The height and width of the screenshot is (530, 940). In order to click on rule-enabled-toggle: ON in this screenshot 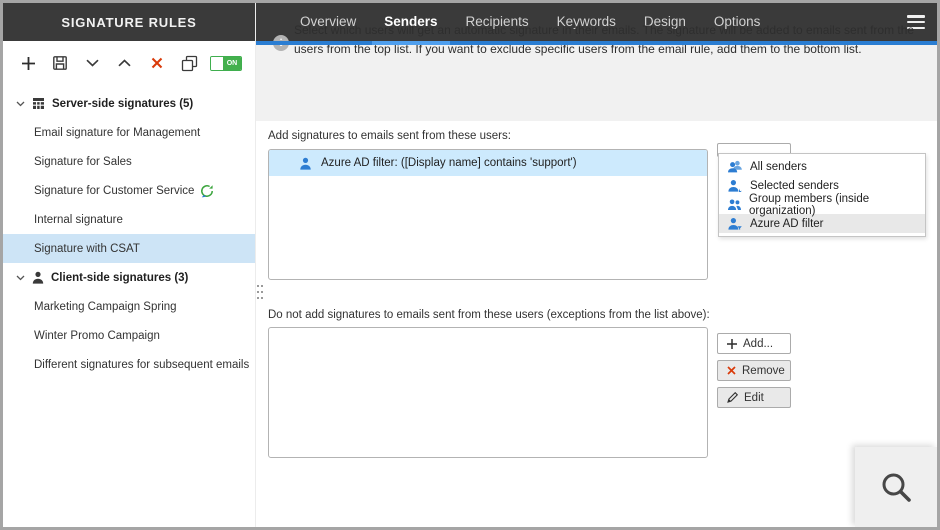, I will do `click(225, 63)`.